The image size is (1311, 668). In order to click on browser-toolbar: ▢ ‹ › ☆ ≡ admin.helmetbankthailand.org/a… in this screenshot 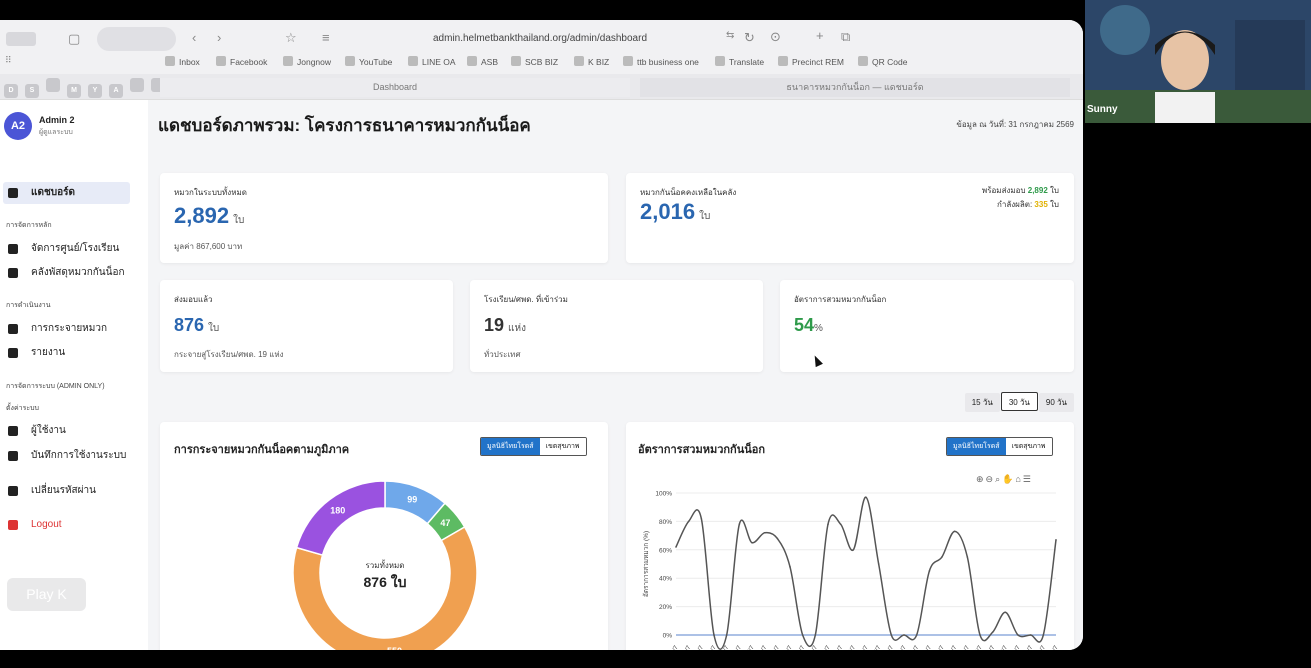, I will do `click(541, 47)`.